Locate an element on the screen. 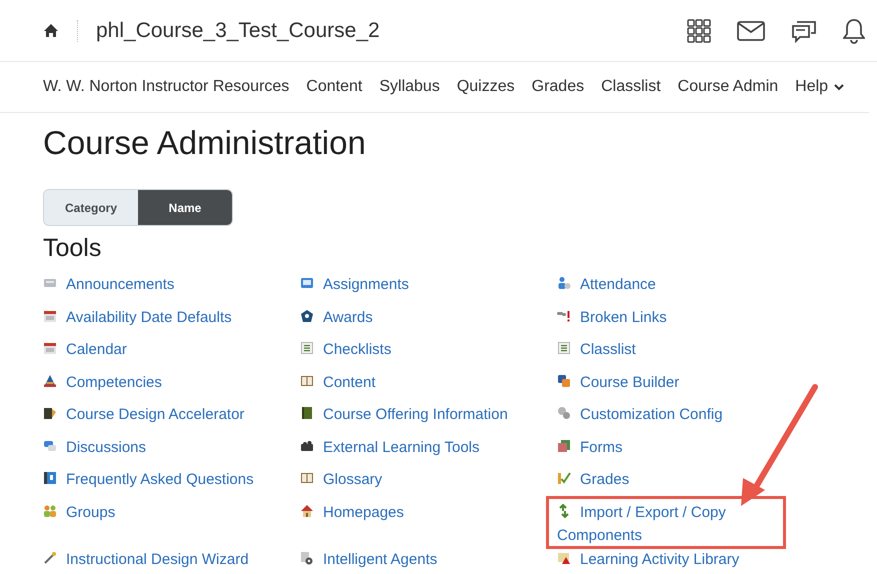 The image size is (877, 574). nav-link: Content is located at coordinates (334, 87).